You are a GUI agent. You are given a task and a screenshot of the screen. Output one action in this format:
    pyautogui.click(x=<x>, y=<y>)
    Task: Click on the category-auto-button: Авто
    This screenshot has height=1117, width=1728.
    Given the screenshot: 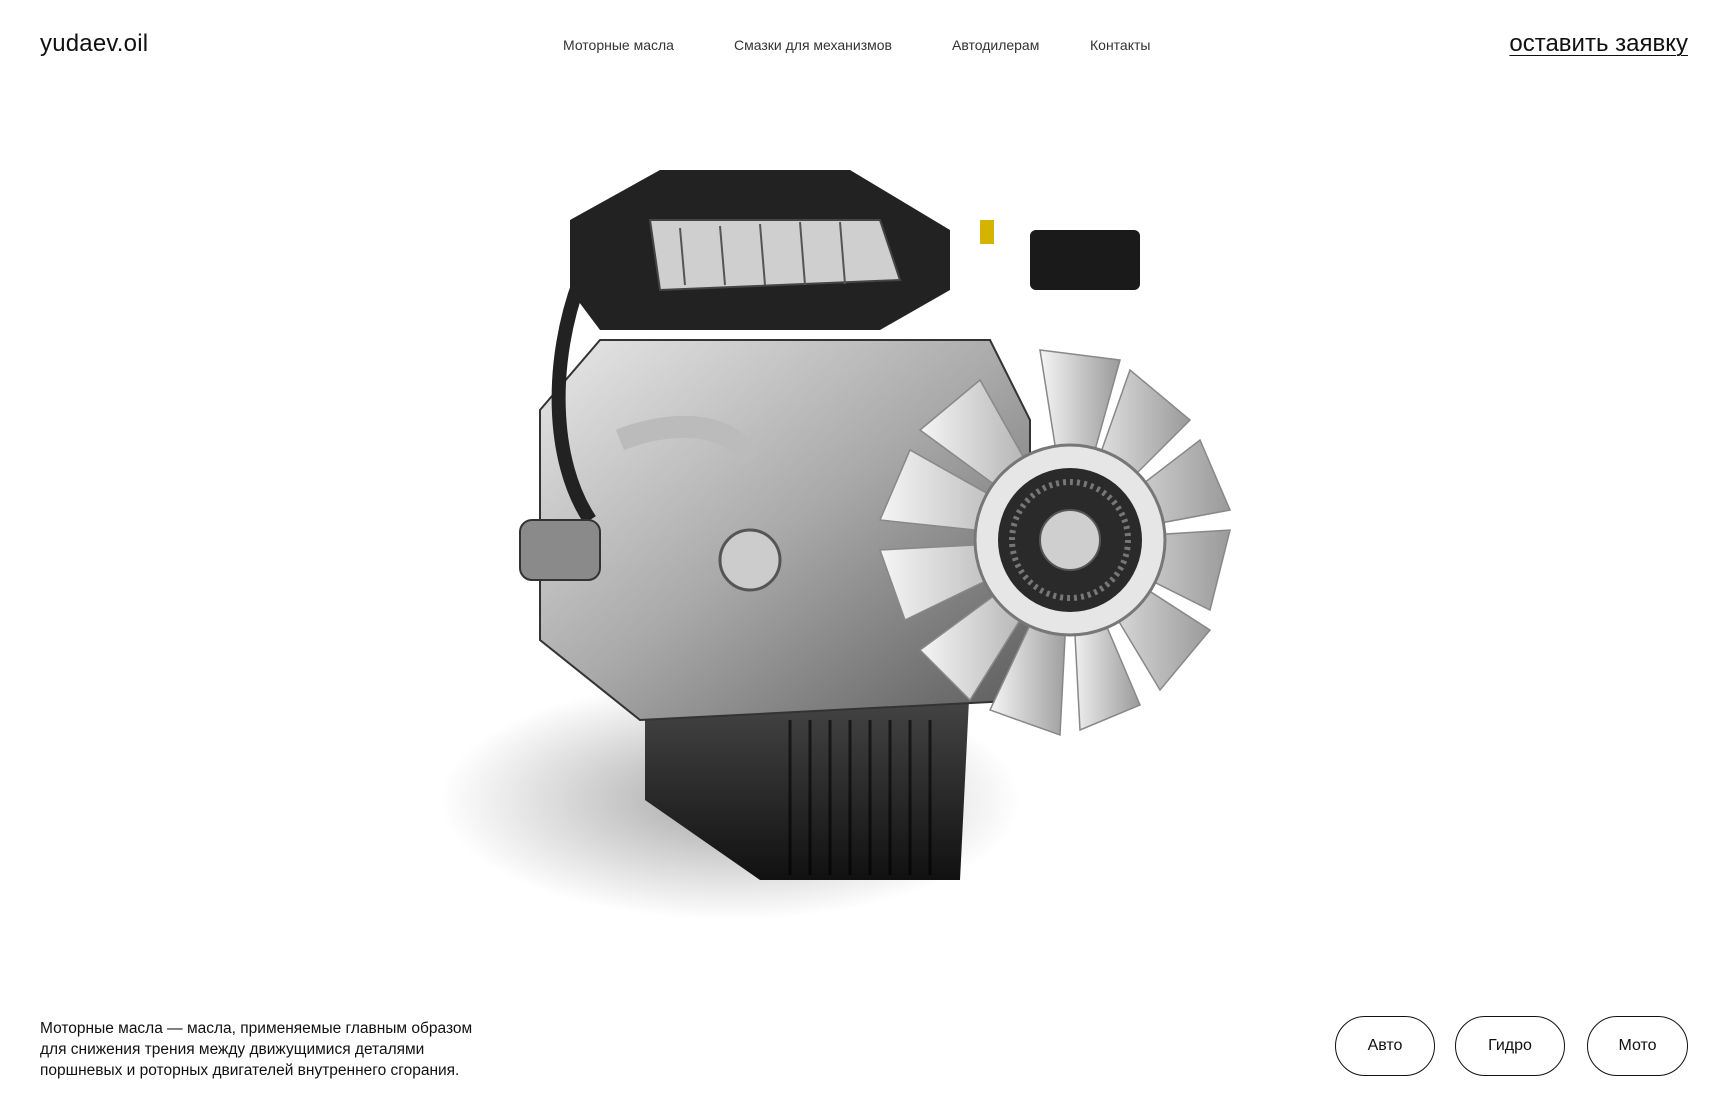 What is the action you would take?
    pyautogui.click(x=1385, y=1046)
    